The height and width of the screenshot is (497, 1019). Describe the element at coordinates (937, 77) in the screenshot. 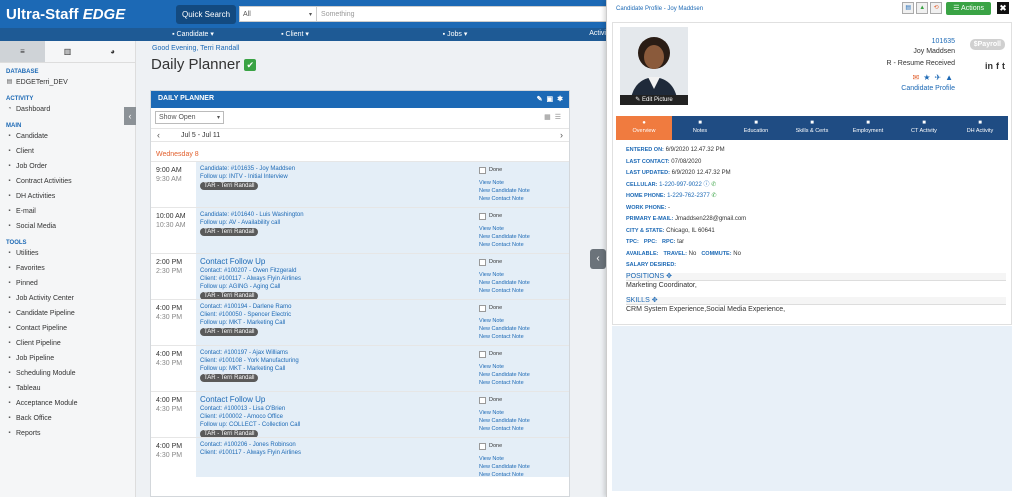

I see `pin-icon: ✈` at that location.